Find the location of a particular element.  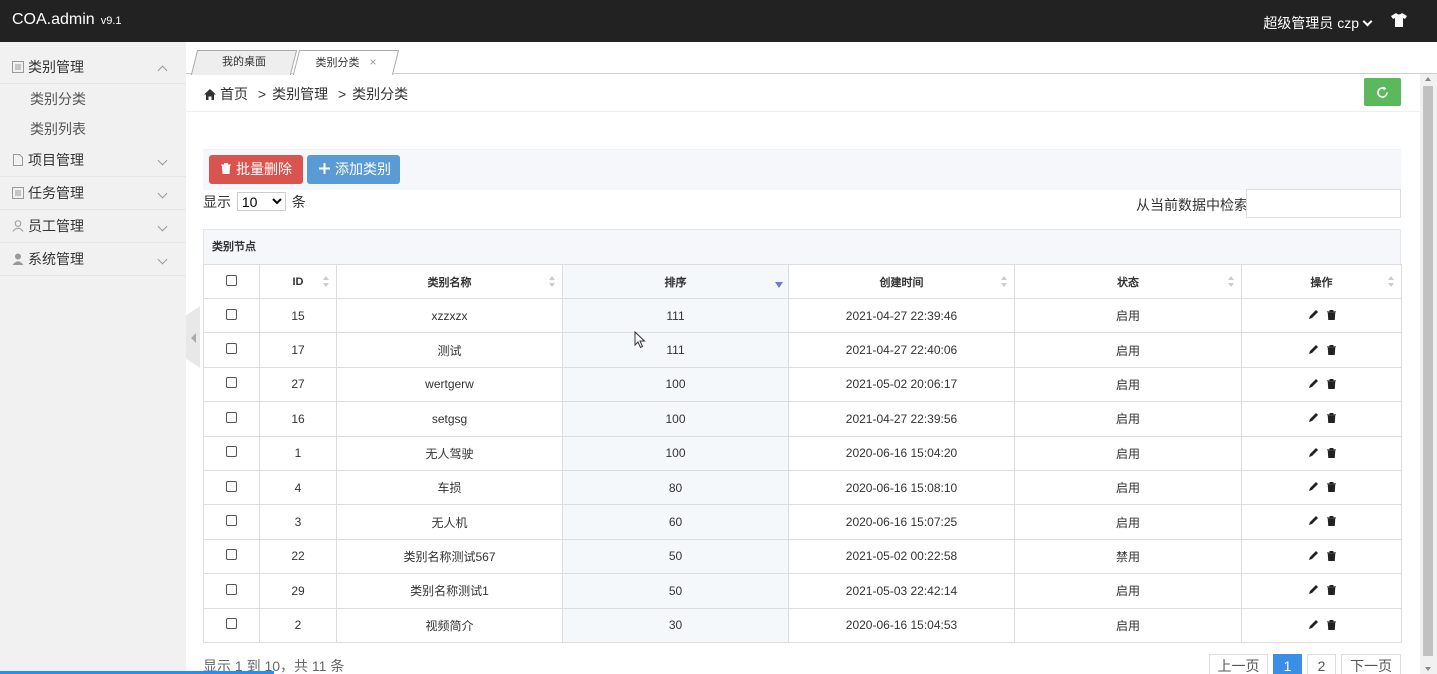

chevron-down-icon is located at coordinates (162, 226).